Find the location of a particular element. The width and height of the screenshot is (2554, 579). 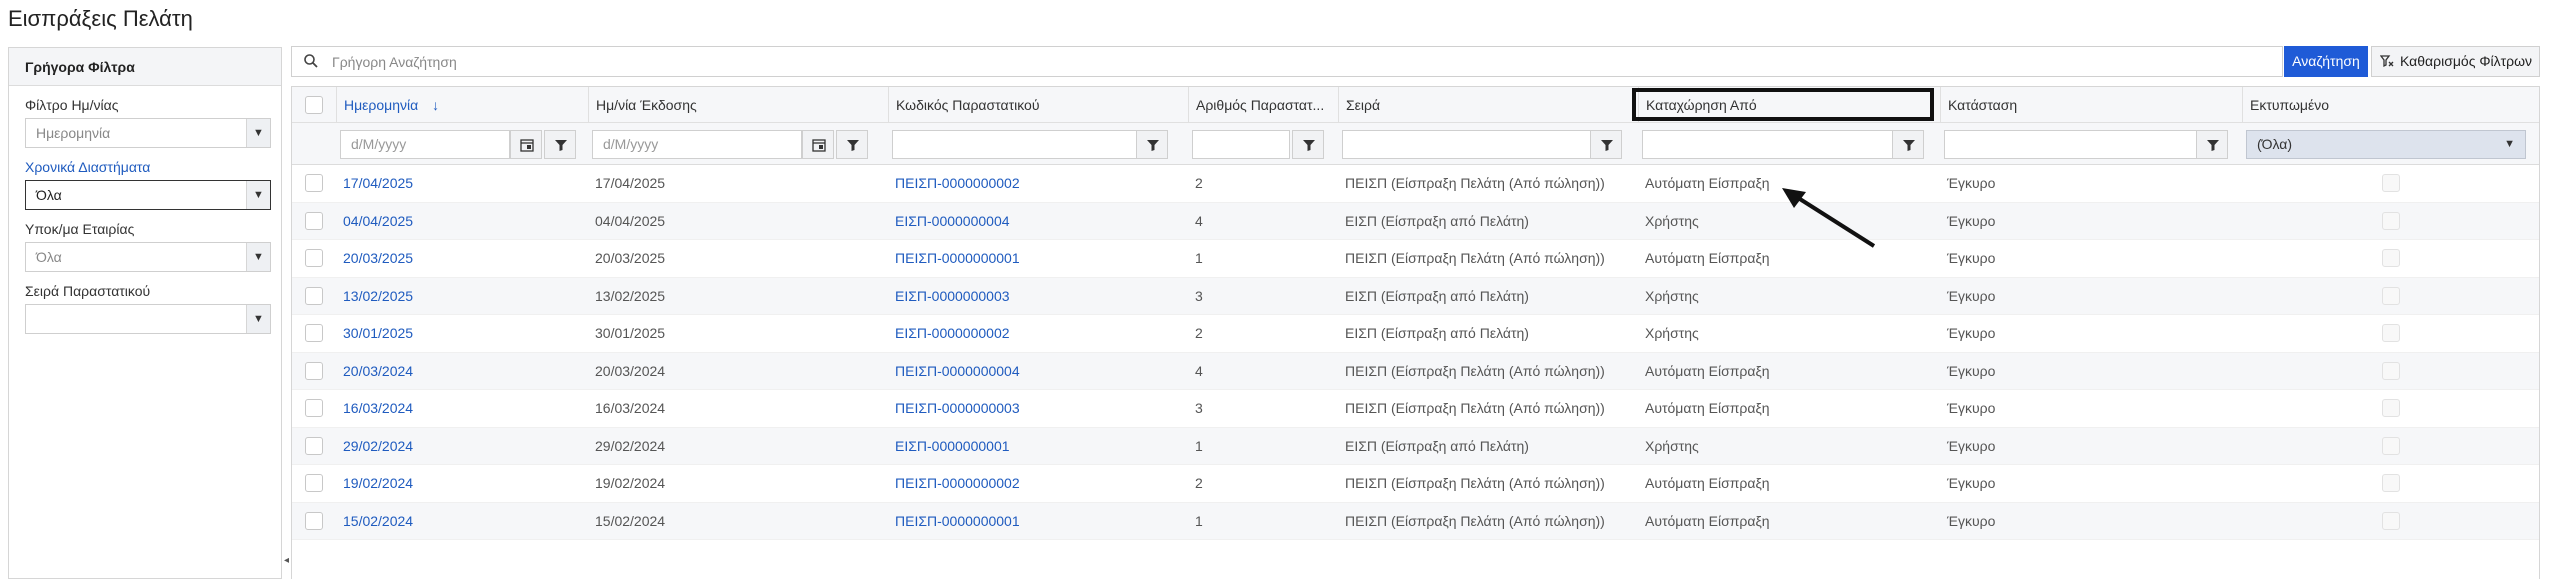

select-all-checkbox is located at coordinates (314, 105).